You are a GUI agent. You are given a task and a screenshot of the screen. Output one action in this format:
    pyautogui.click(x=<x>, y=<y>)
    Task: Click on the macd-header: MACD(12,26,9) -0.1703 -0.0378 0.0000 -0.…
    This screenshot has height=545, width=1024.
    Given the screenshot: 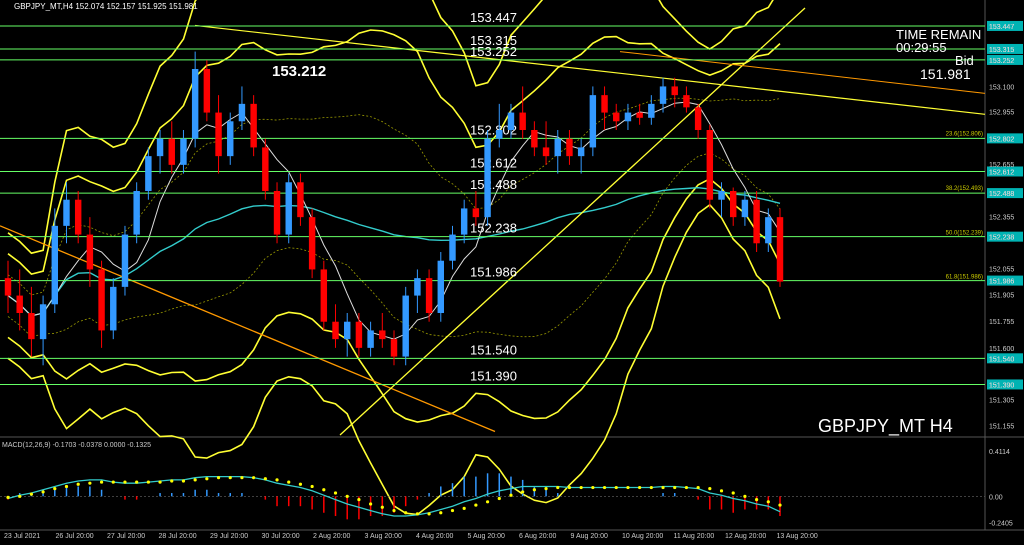 What is the action you would take?
    pyautogui.click(x=77, y=445)
    